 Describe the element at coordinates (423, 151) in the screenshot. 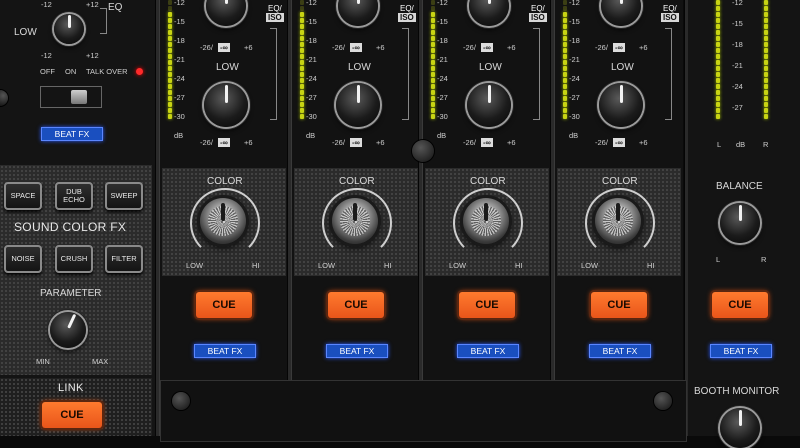

I see `panel-screw-center` at that location.